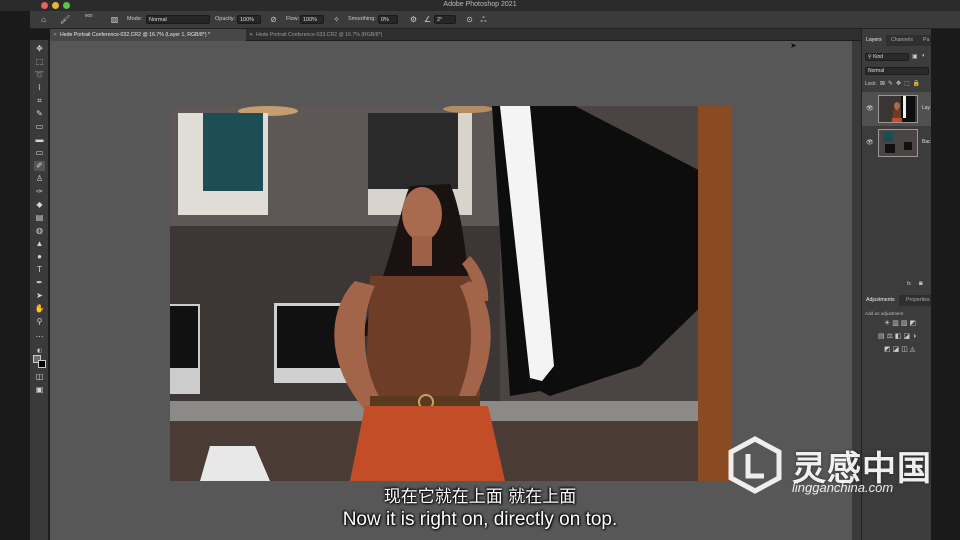 This screenshot has height=540, width=960. What do you see at coordinates (915, 56) in the screenshot?
I see `filter-image-icon: ▣` at bounding box center [915, 56].